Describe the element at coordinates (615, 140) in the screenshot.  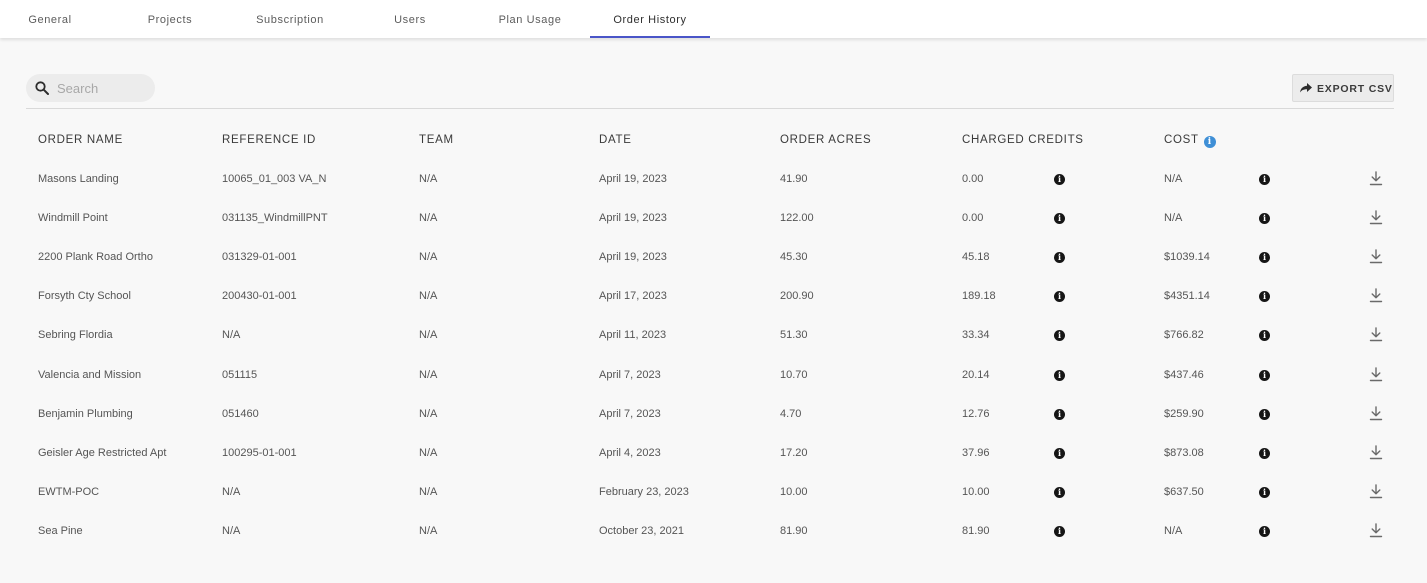
I see `header-date: DATE` at that location.